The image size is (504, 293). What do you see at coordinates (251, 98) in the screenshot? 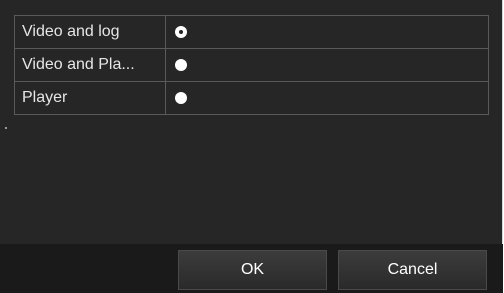
I see `option-row-player: Player` at bounding box center [251, 98].